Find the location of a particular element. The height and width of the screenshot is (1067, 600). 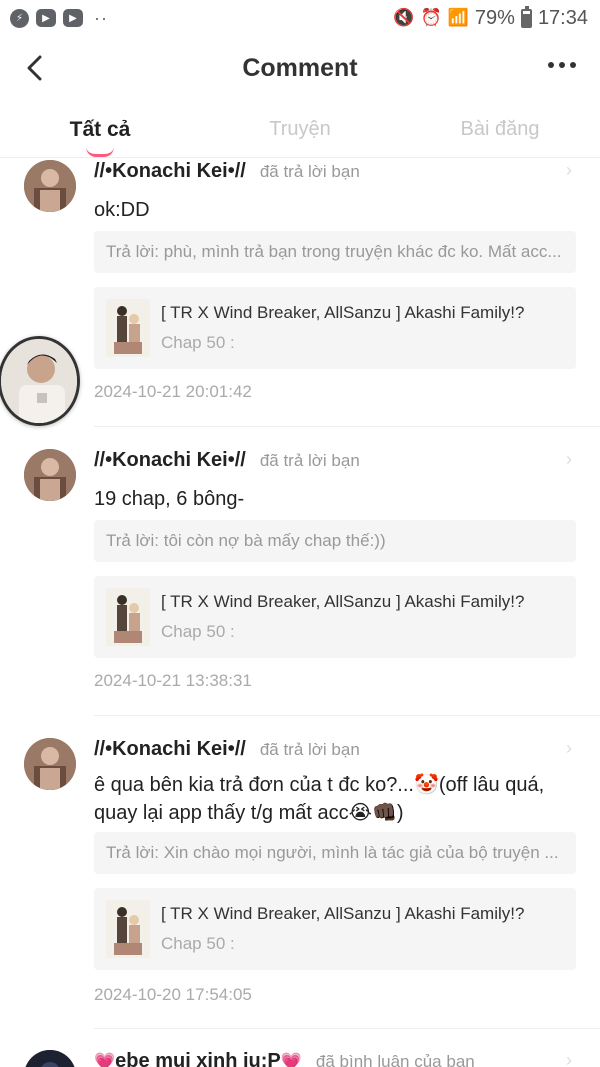

tab-label: Truyện is located at coordinates (300, 129).